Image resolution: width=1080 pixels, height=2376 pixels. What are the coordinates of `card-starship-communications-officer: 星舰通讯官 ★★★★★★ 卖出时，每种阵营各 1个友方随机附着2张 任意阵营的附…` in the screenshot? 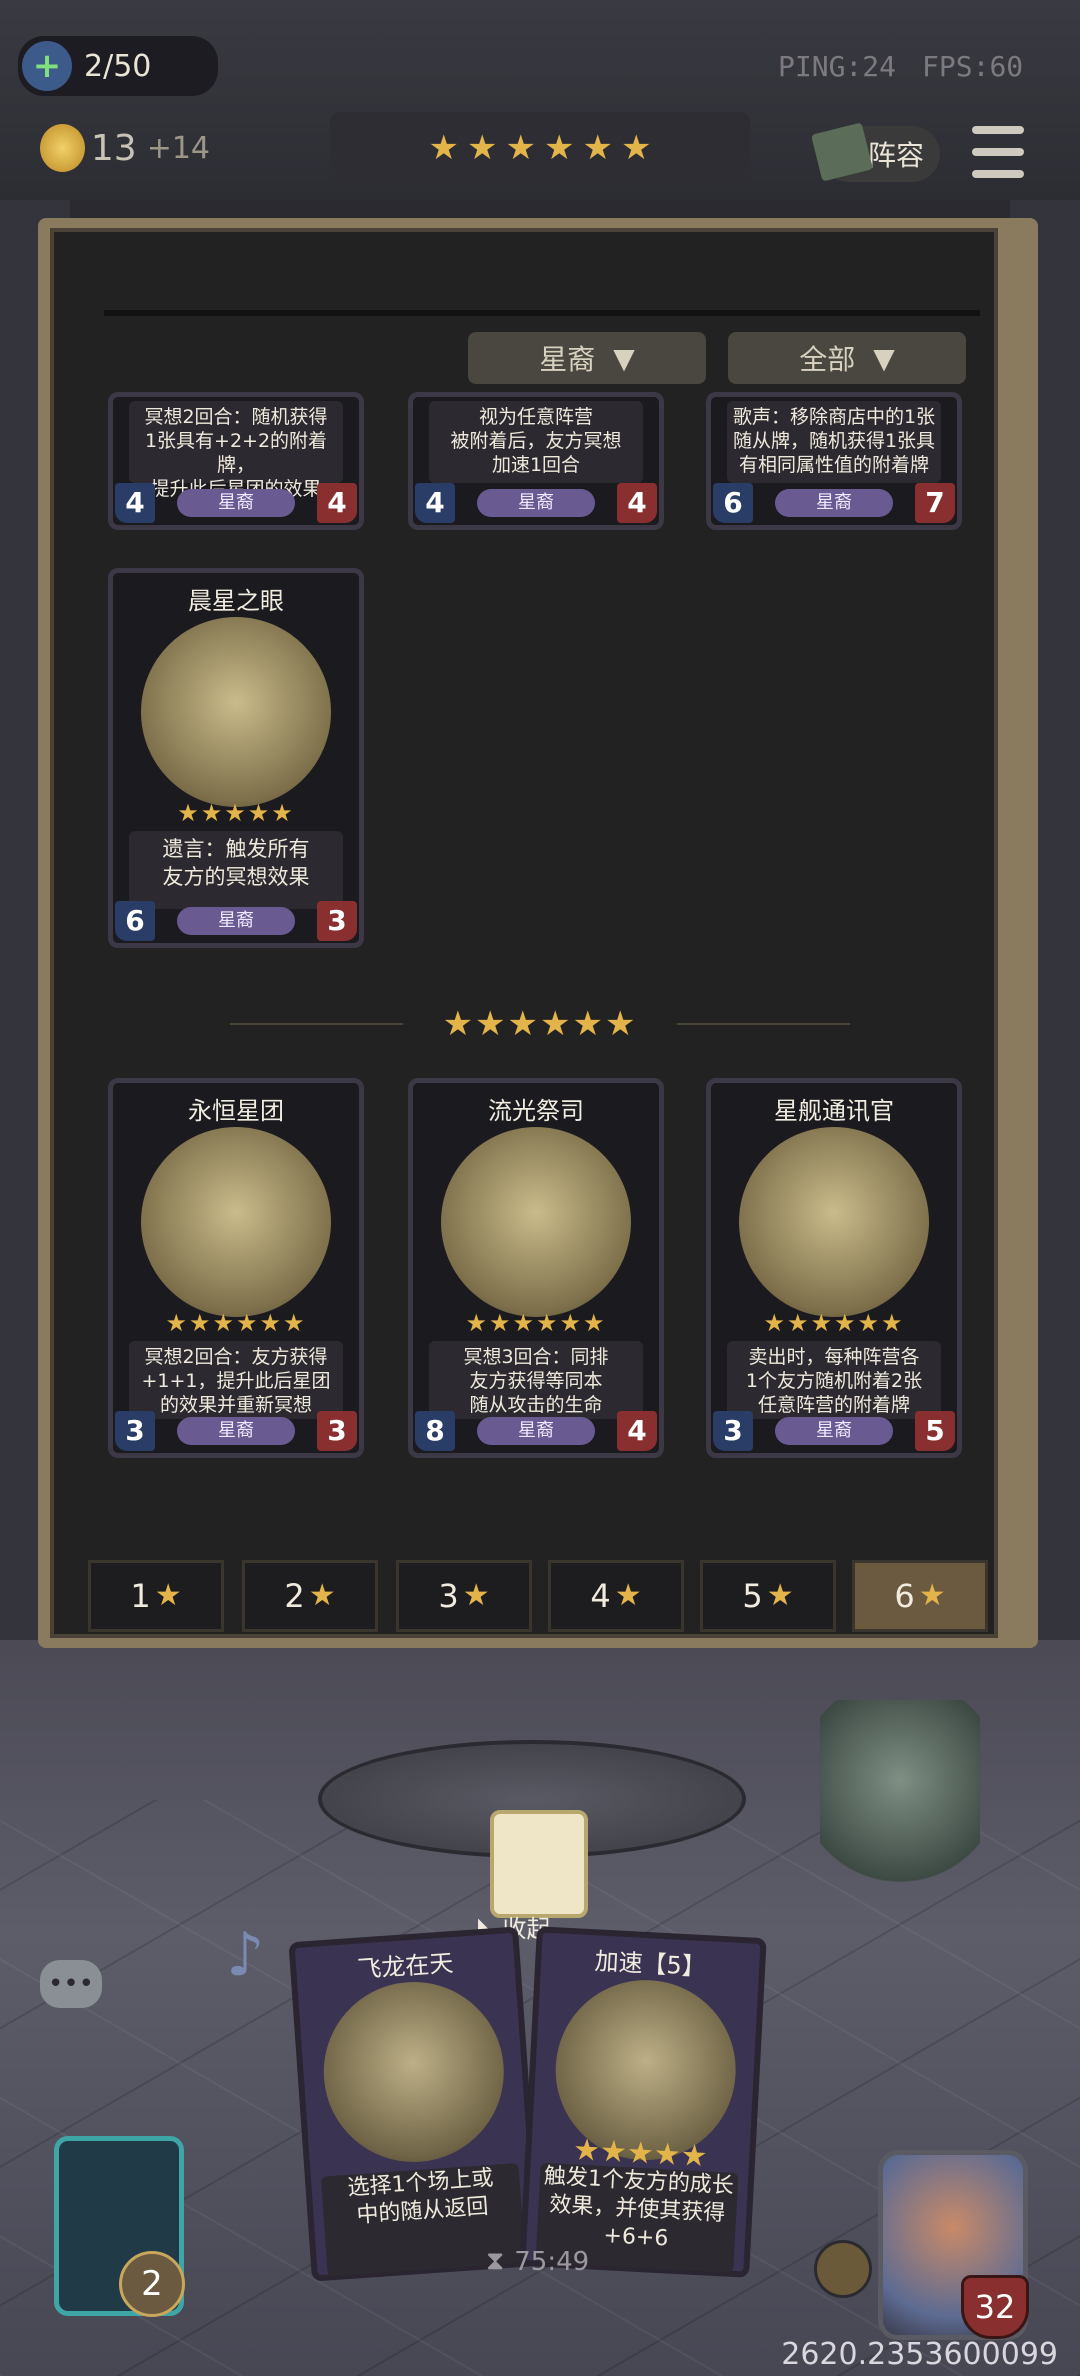 It's located at (834, 1268).